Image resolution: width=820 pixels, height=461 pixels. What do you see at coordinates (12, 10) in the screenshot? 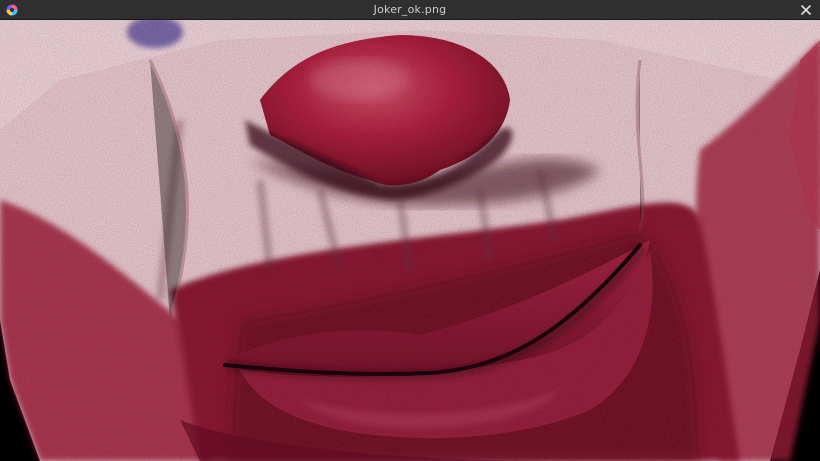
I see `viewer-app-icon` at bounding box center [12, 10].